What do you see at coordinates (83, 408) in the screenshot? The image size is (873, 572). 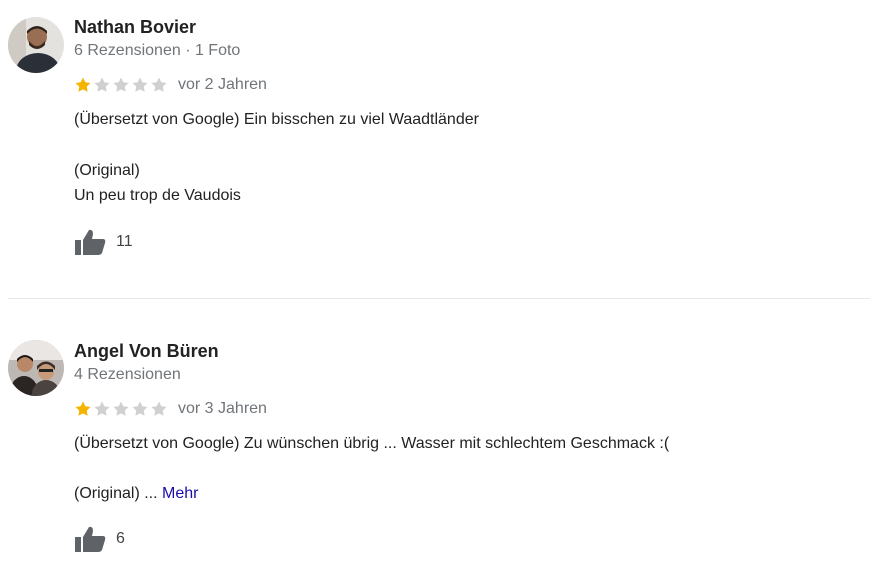 I see `star-filled-icon` at bounding box center [83, 408].